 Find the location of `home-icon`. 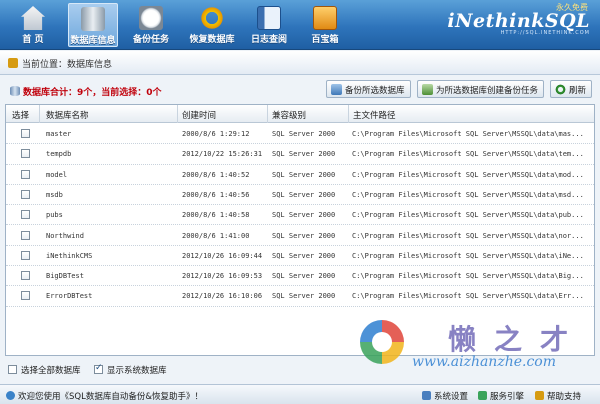

home-icon is located at coordinates (33, 18).